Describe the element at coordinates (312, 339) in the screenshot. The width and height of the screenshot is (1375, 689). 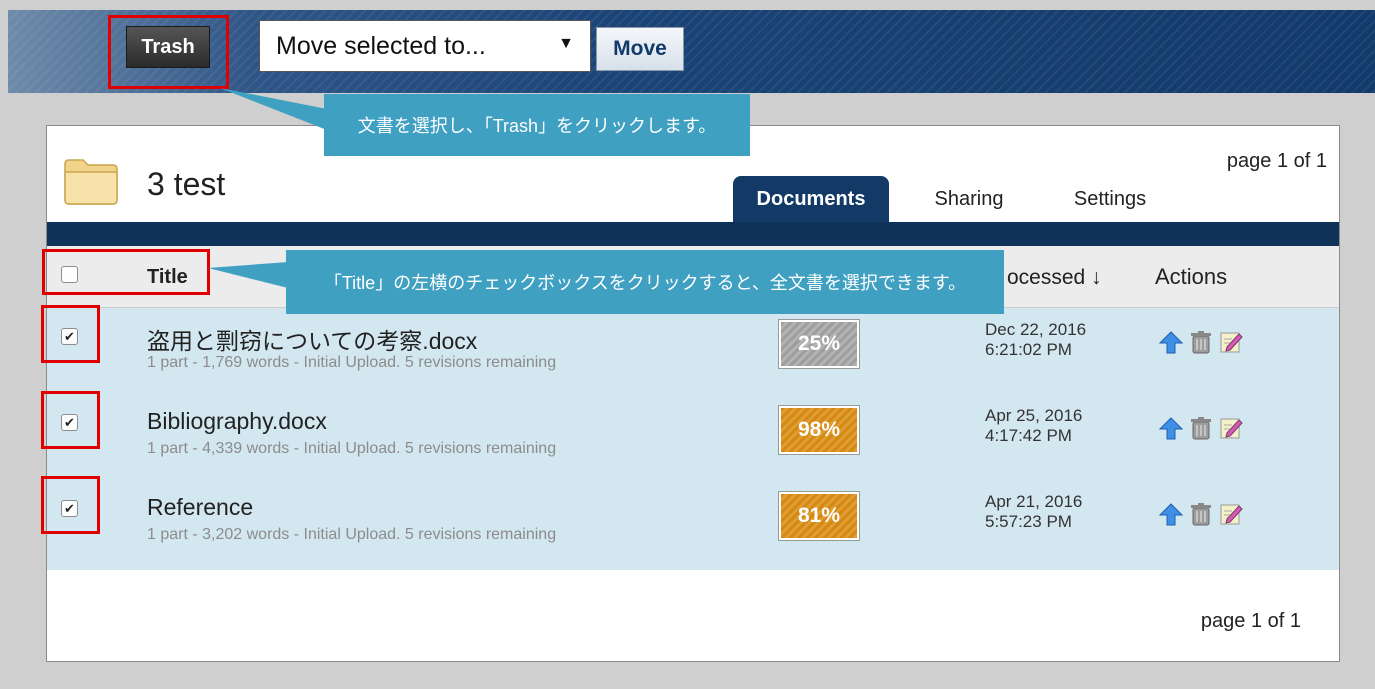
I see `document-name: 盗用と剽窃についての考察.docx` at that location.